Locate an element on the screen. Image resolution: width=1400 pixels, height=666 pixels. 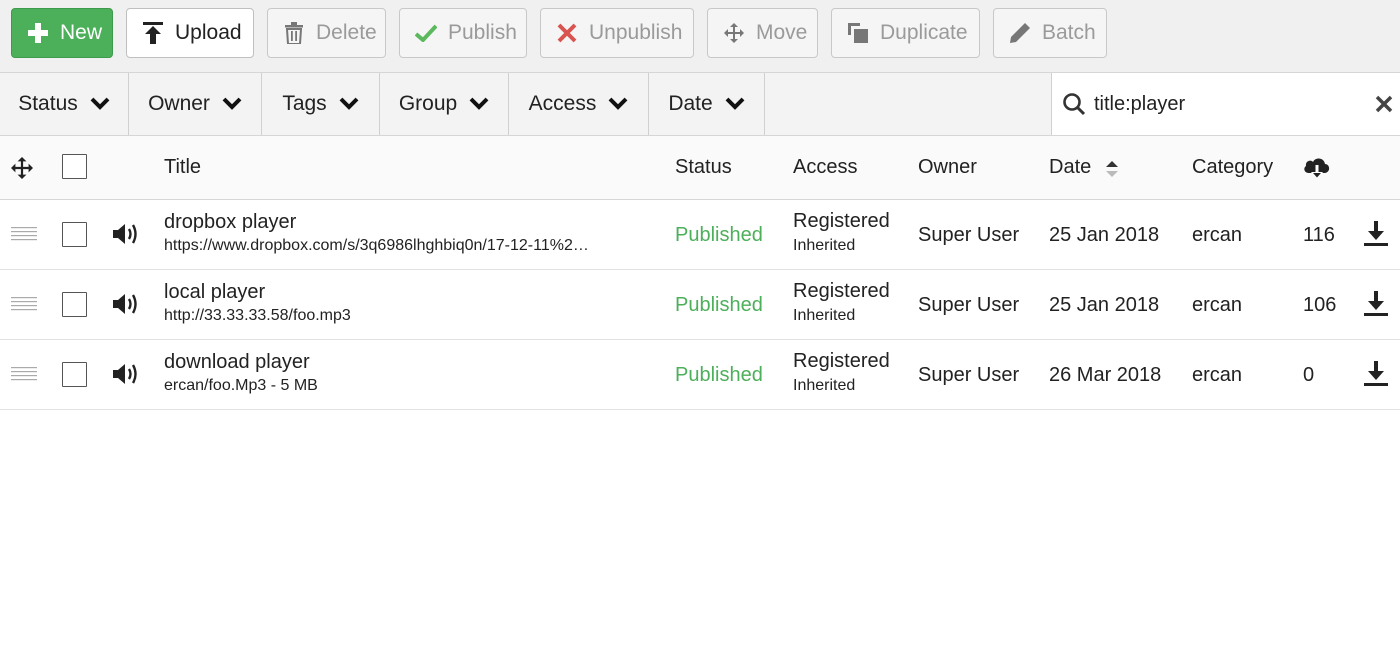
filter-status: Status is located at coordinates (64, 104).